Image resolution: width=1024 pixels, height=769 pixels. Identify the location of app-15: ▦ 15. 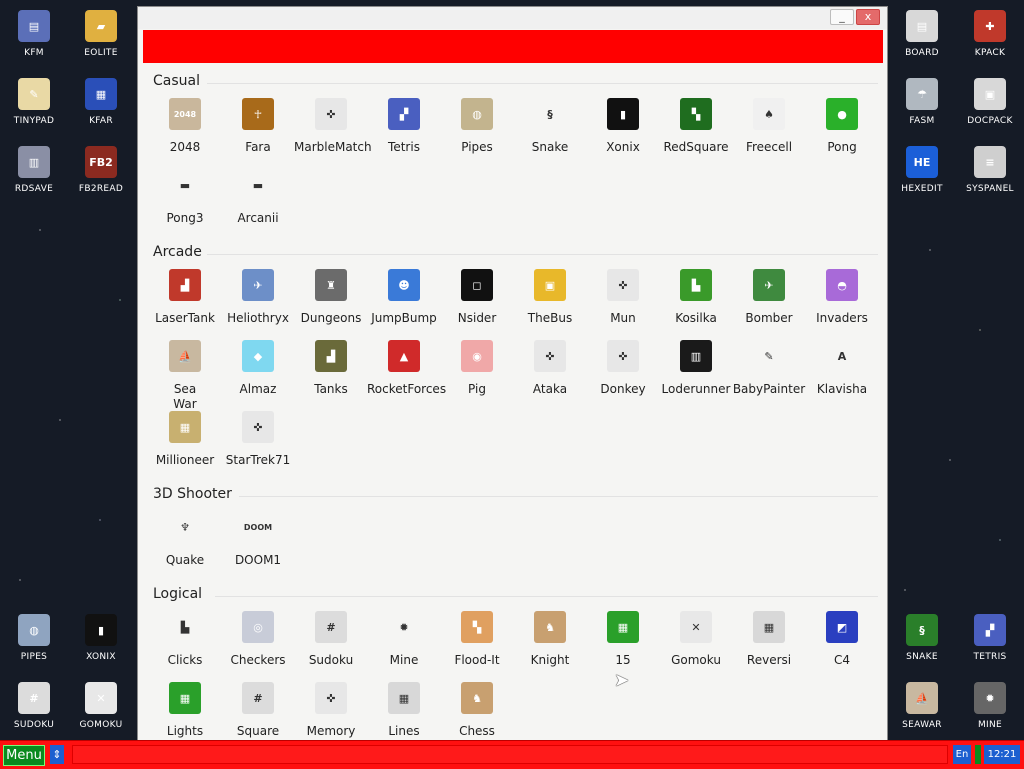
(623, 639).